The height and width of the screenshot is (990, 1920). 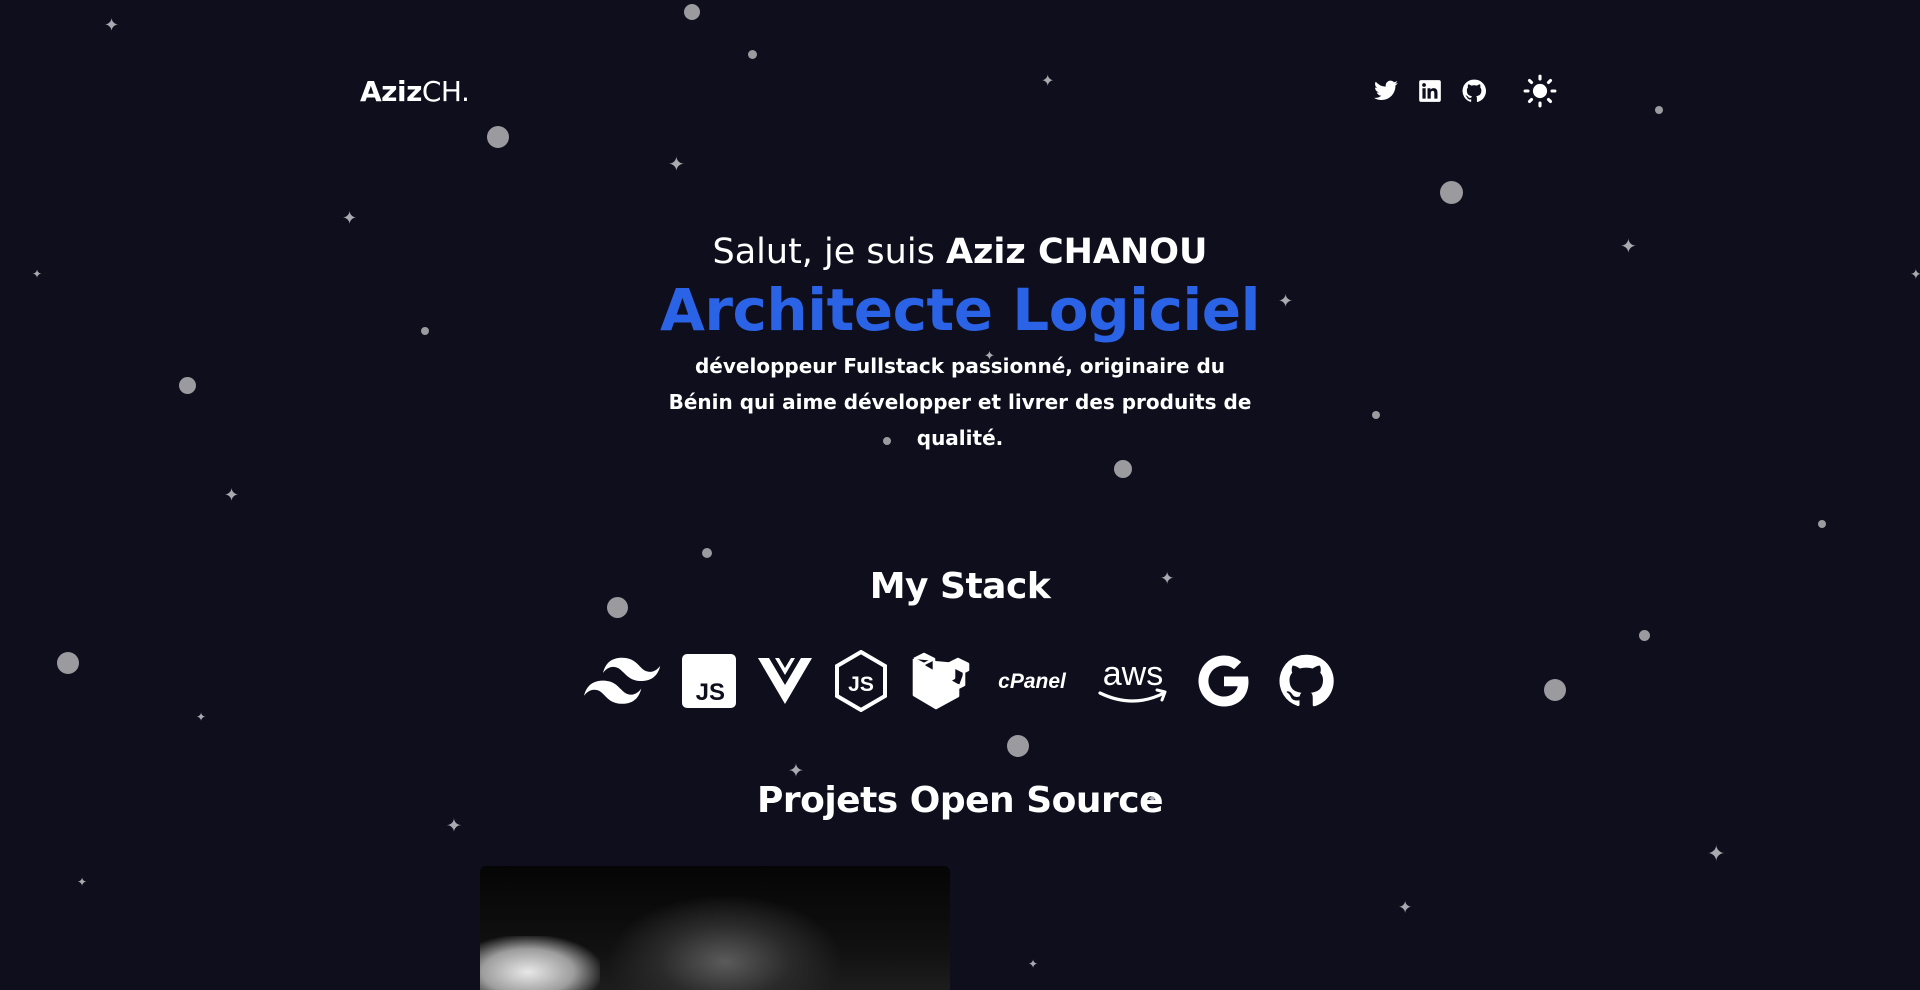 I want to click on projects-title: Projets Open Source, so click(x=960, y=800).